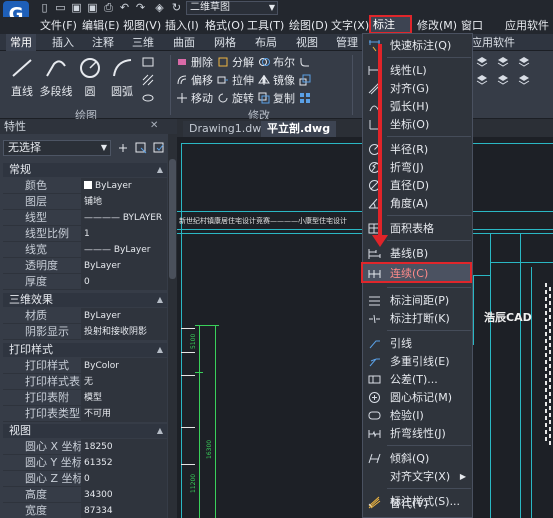 This screenshot has width=553, height=518. I want to click on menu-item-dim-space: 标注间距(P), so click(417, 300).